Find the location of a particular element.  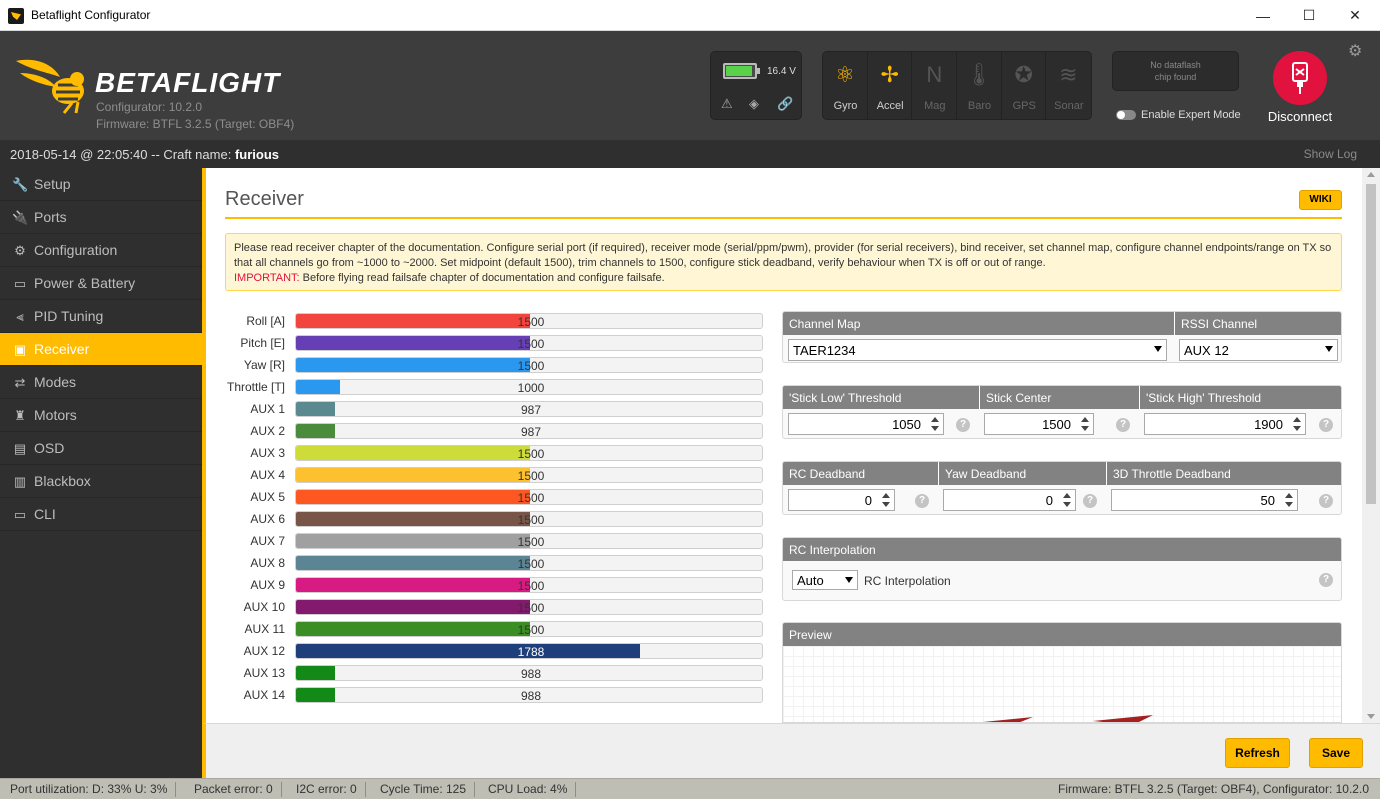

stick-low-header: 'Stick Low' Threshold is located at coordinates (881, 397).